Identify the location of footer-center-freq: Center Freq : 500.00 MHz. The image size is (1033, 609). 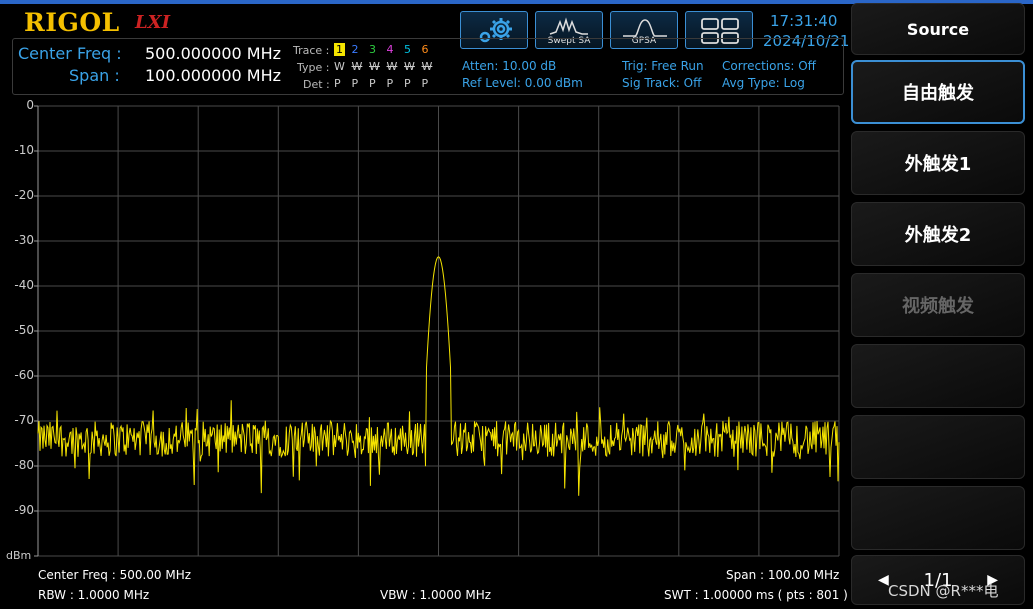
(115, 575).